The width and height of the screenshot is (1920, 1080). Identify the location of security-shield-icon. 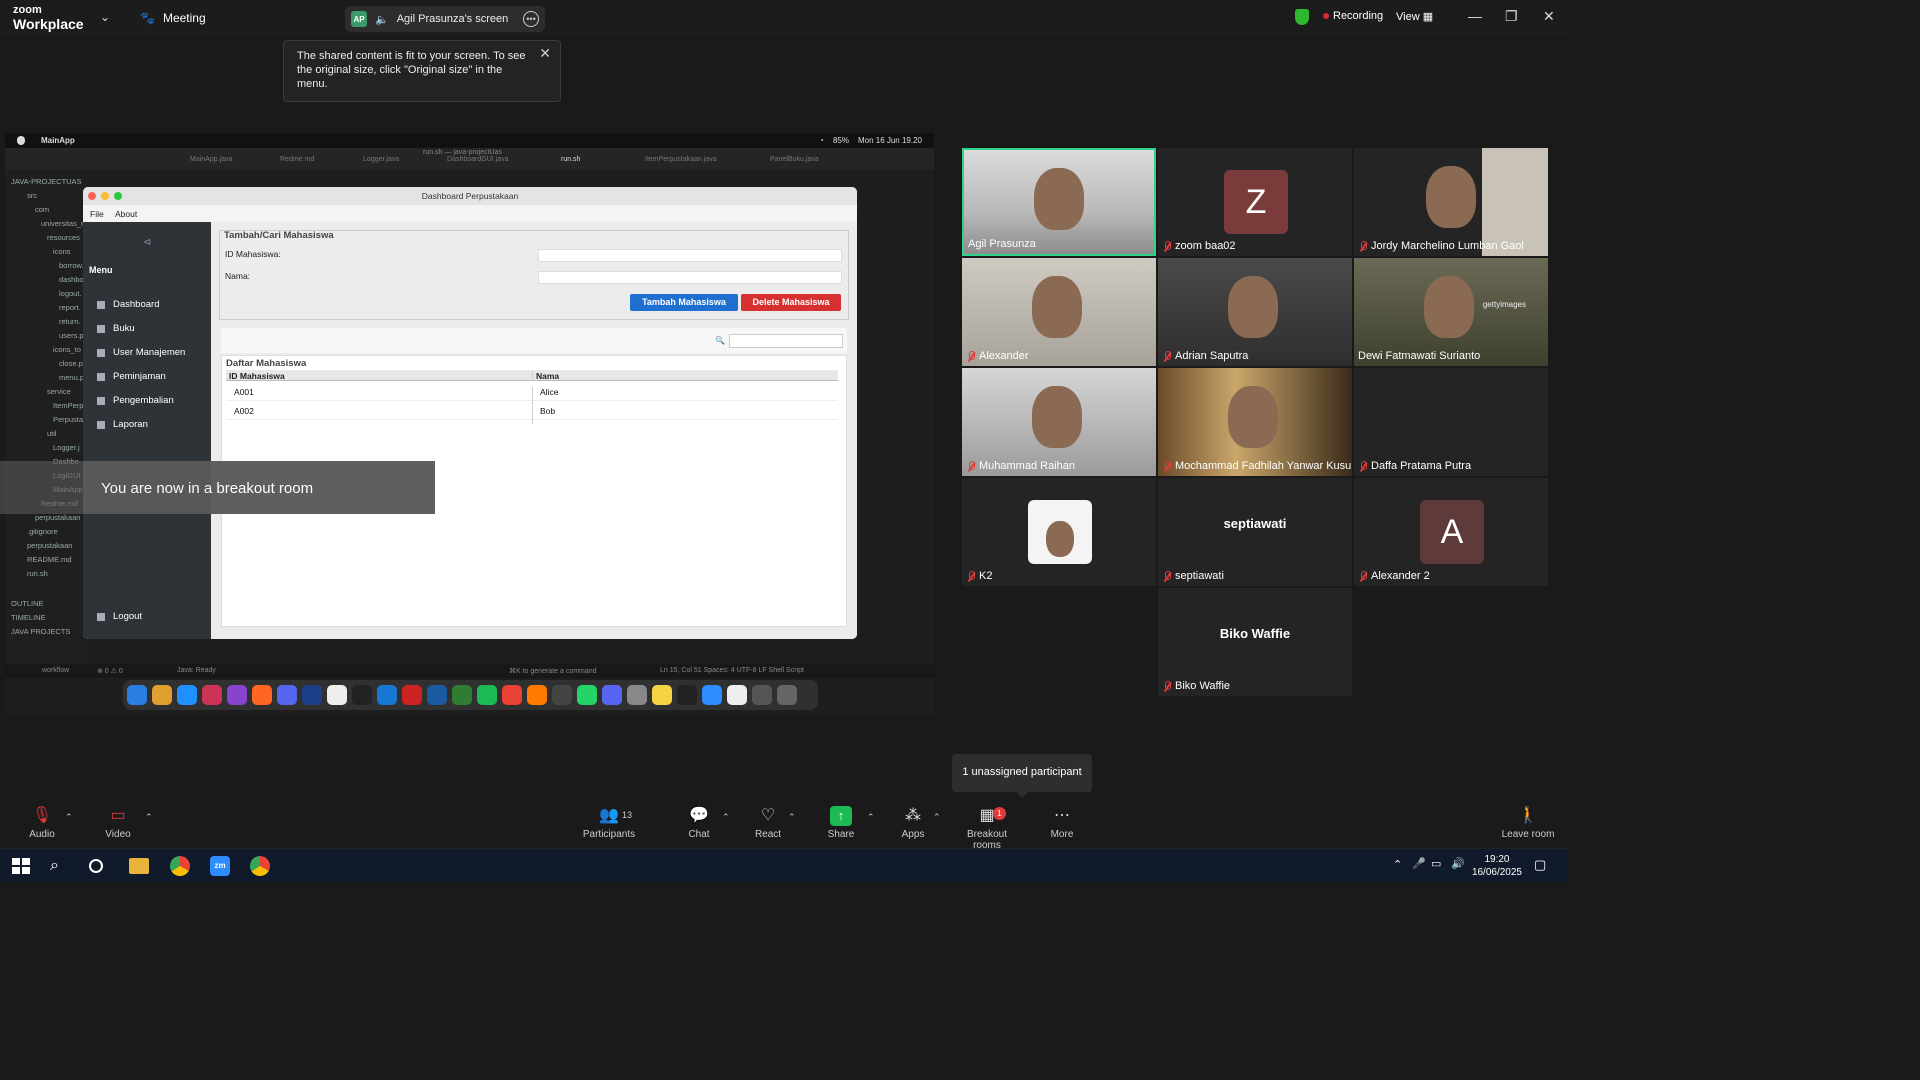
(1302, 17).